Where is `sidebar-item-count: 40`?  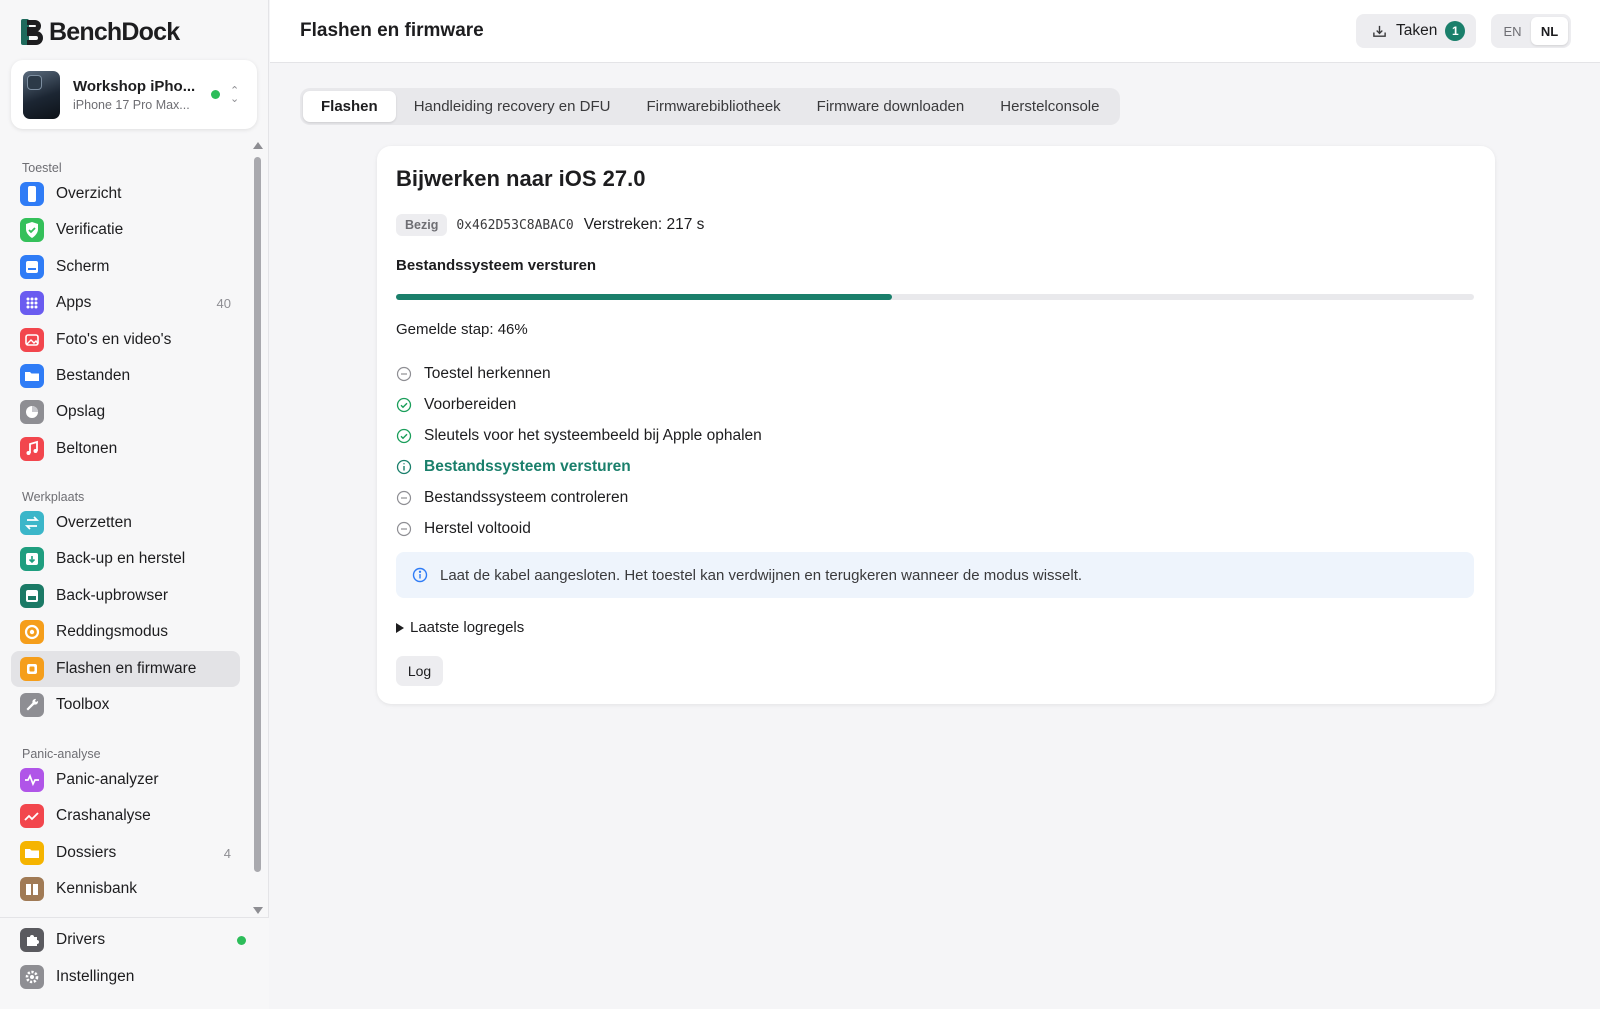 sidebar-item-count: 40 is located at coordinates (223, 303).